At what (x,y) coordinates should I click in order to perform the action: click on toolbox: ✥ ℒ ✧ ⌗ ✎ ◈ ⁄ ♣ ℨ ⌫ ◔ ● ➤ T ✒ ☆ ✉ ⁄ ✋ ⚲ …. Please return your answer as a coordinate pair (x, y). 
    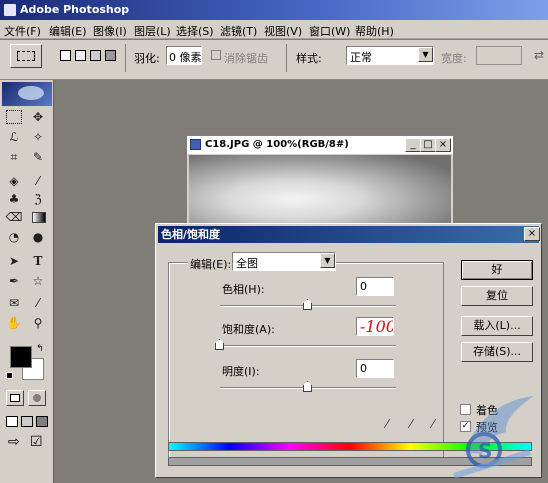
    Looking at the image, I should click on (27, 281).